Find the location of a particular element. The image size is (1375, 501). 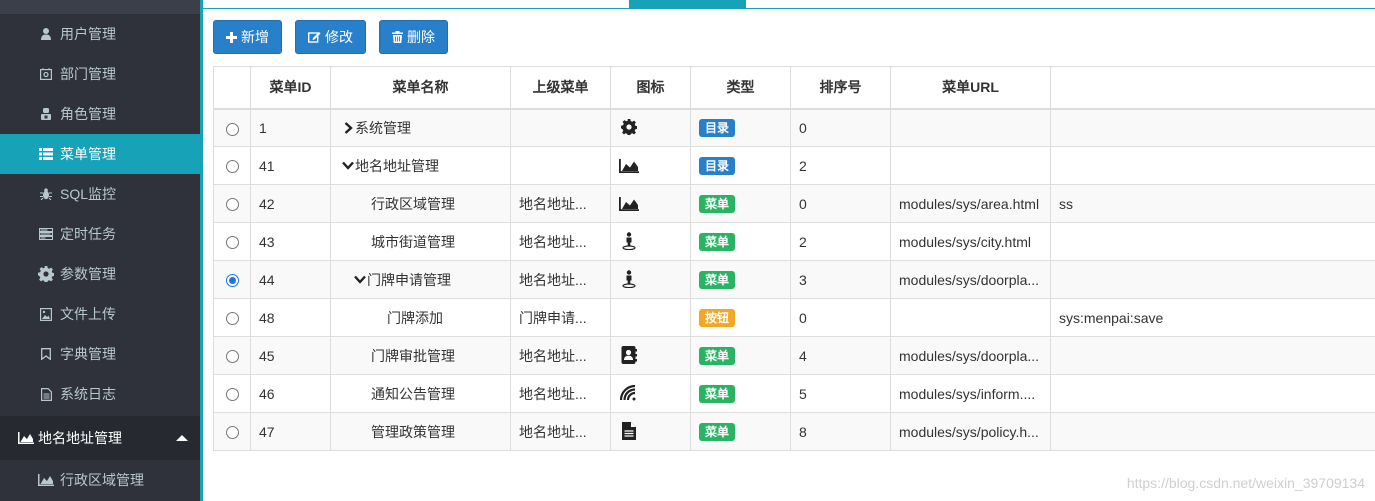

tab-bar-line is located at coordinates (789, 8).